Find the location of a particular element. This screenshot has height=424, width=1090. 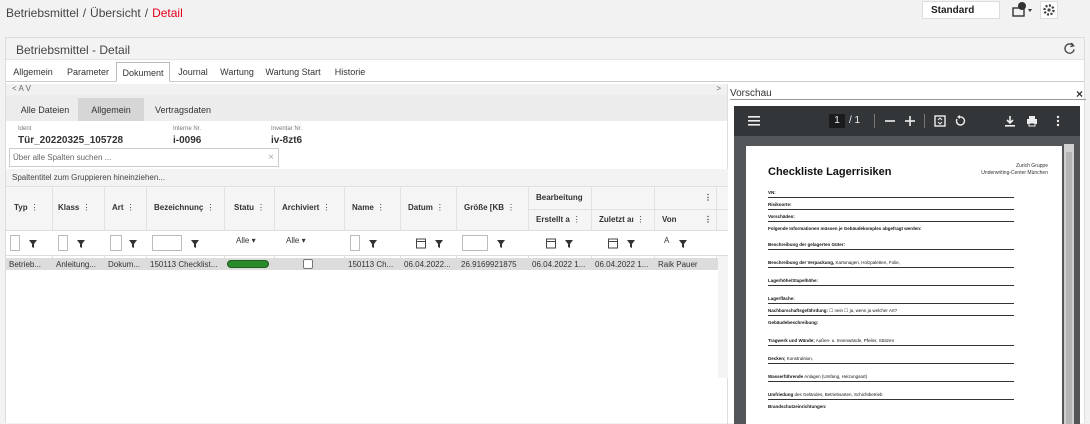

tab-journal: Journal is located at coordinates (193, 72).